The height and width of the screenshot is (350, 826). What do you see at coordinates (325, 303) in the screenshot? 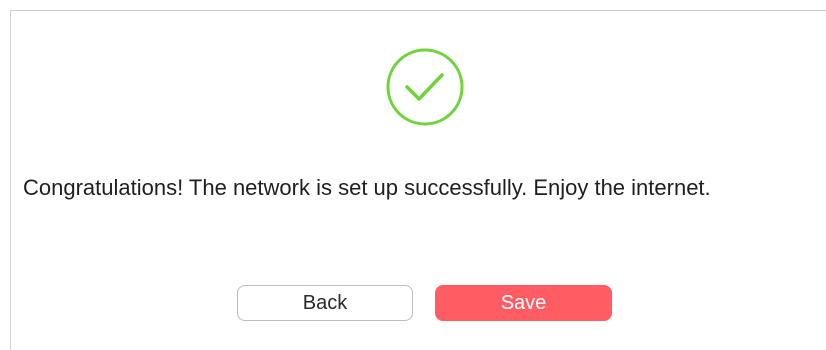
I see `back-button: Back` at bounding box center [325, 303].